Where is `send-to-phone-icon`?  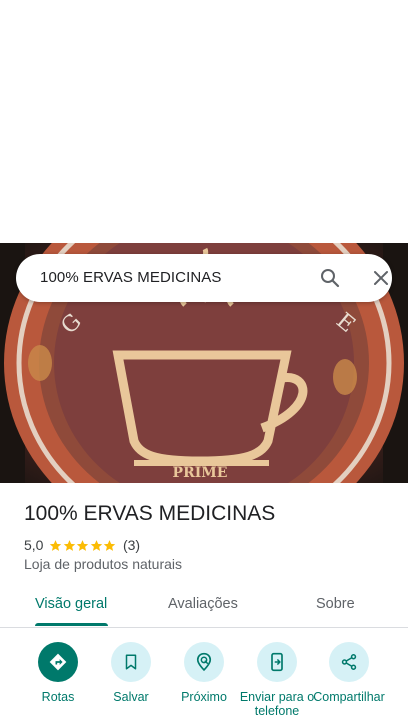 send-to-phone-icon is located at coordinates (277, 662).